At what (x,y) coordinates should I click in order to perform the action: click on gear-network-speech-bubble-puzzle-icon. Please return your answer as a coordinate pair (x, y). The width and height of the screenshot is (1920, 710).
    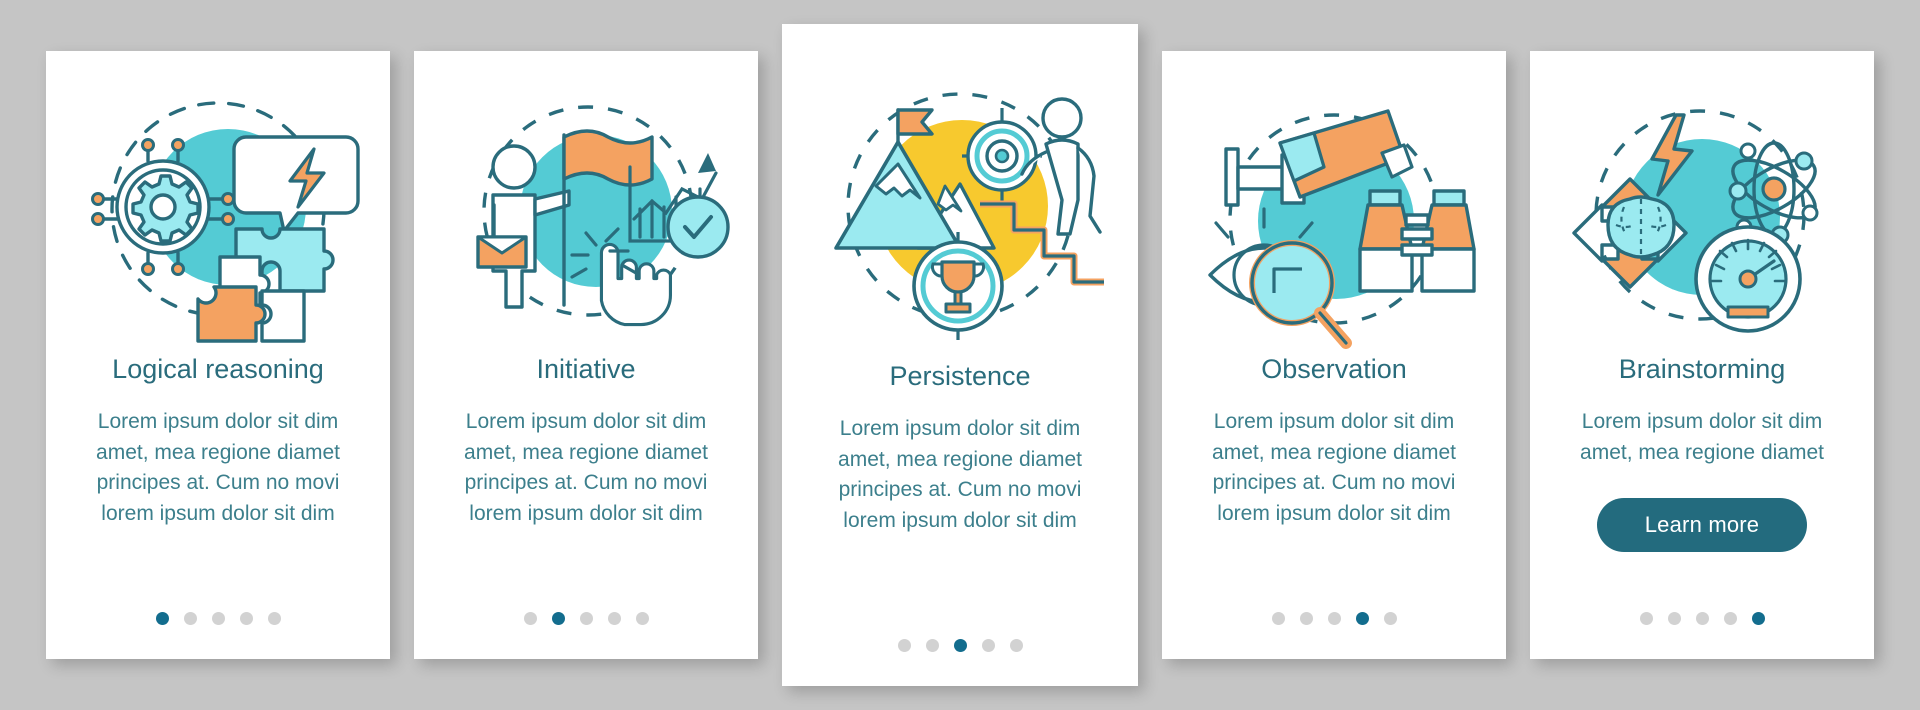
    Looking at the image, I should click on (218, 214).